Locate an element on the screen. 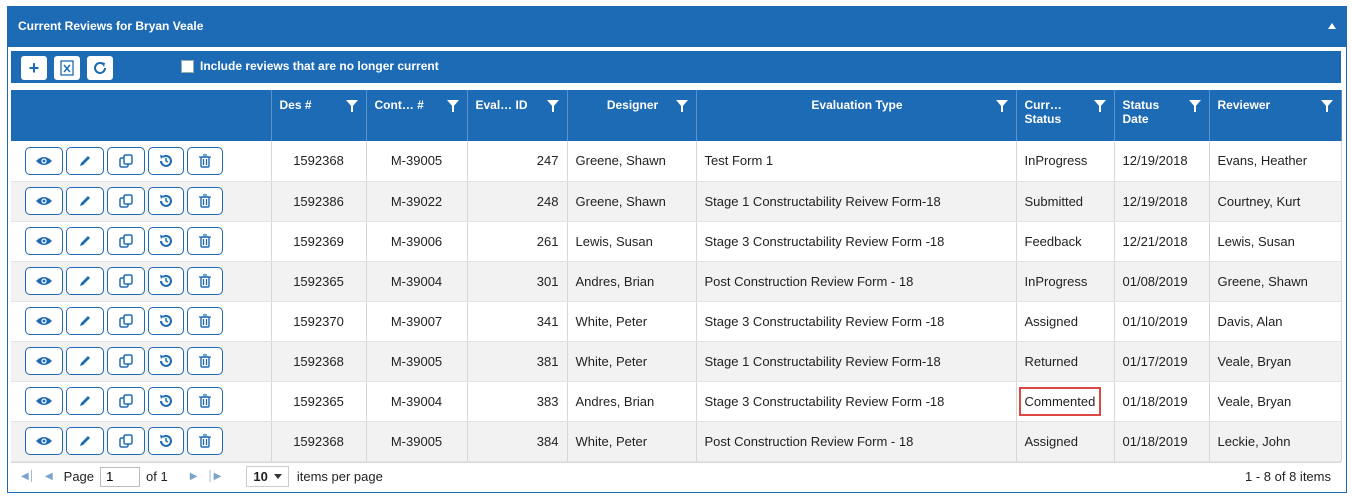  page-size-select: 10 is located at coordinates (267, 476).